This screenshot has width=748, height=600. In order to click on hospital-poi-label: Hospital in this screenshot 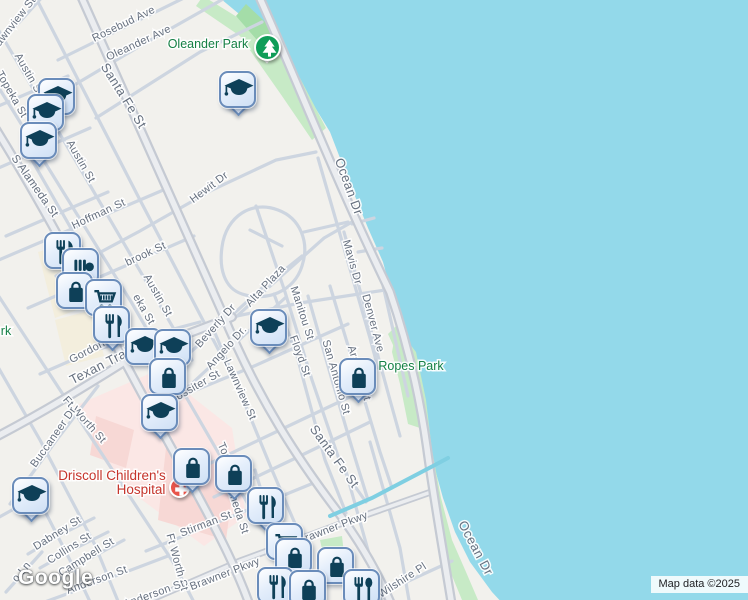, I will do `click(141, 490)`.